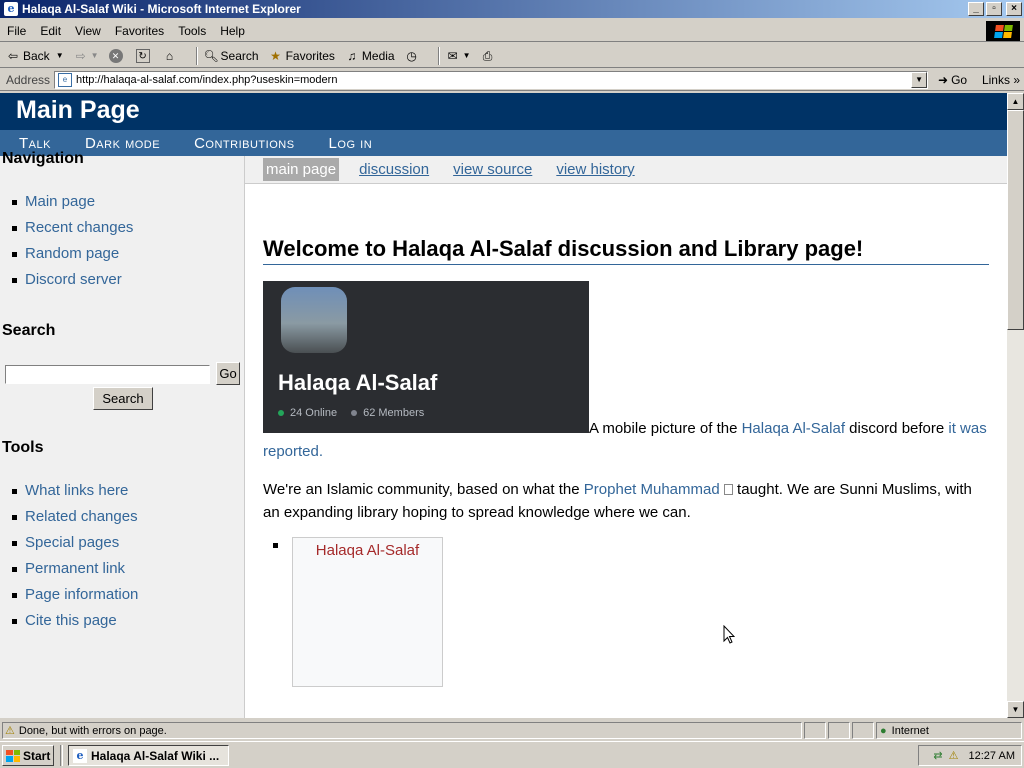 This screenshot has height=768, width=1024. I want to click on address-label: Address, so click(28, 79).